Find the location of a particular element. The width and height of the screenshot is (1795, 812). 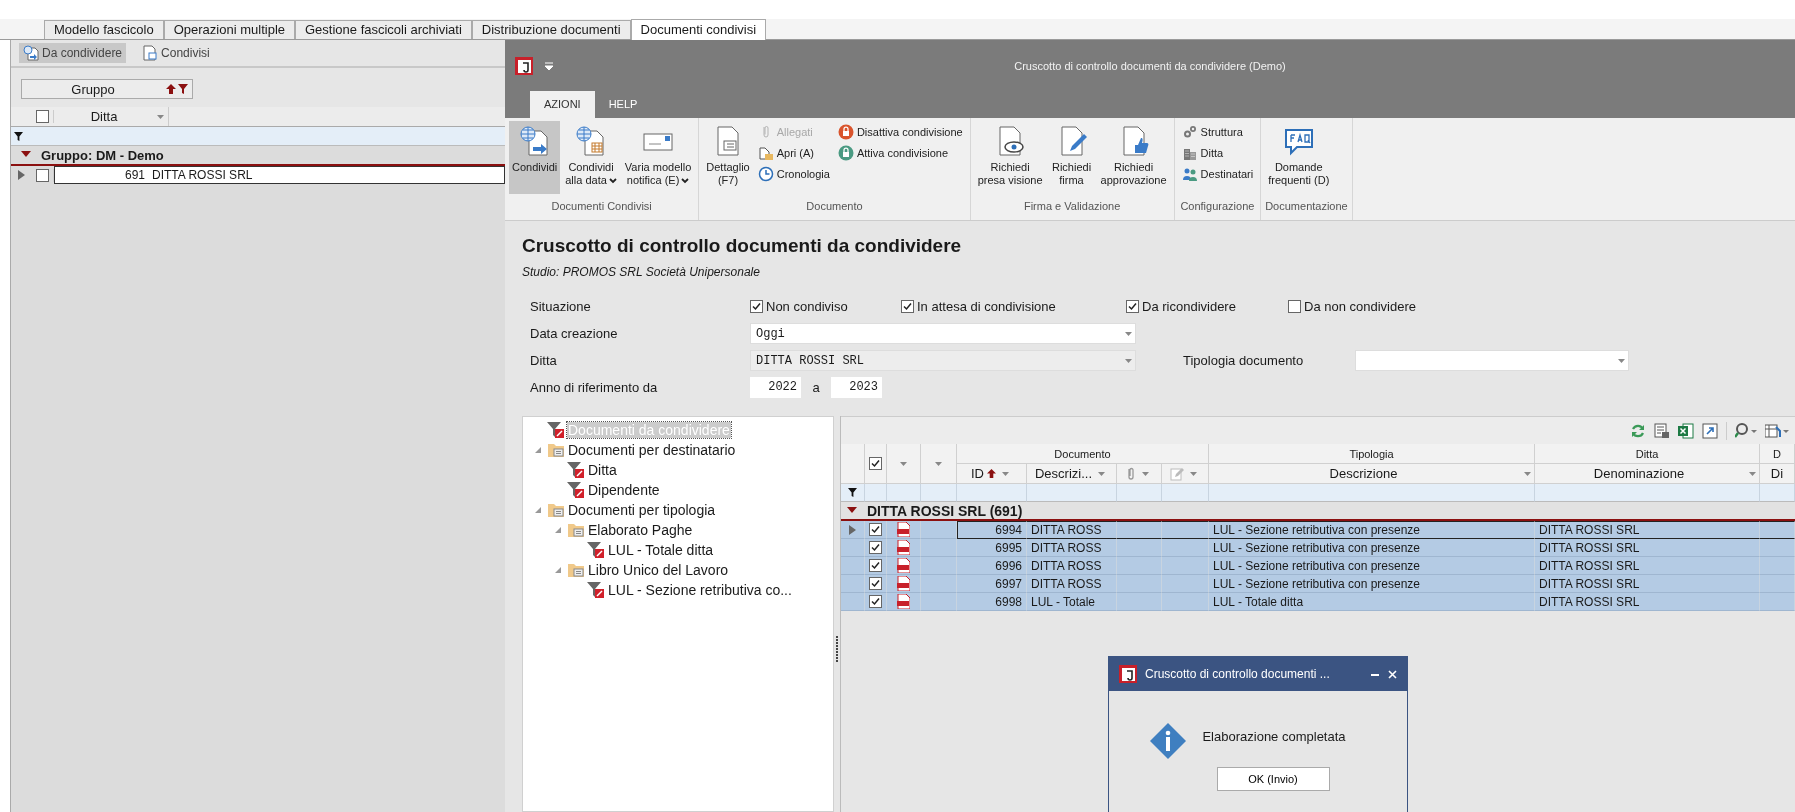

tree-item: Documenti per tipologia is located at coordinates (642, 510).